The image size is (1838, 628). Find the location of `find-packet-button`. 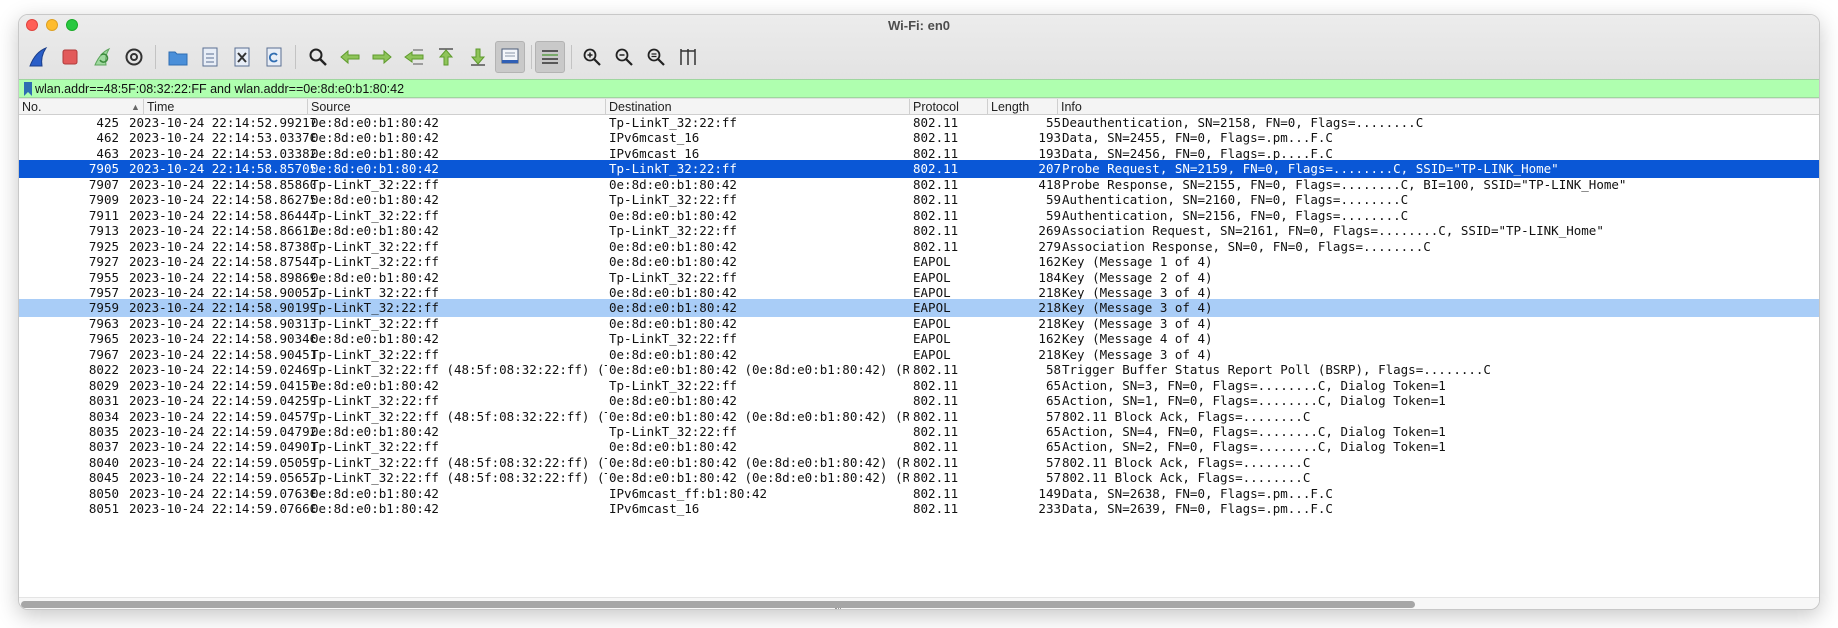

find-packet-button is located at coordinates (318, 57).